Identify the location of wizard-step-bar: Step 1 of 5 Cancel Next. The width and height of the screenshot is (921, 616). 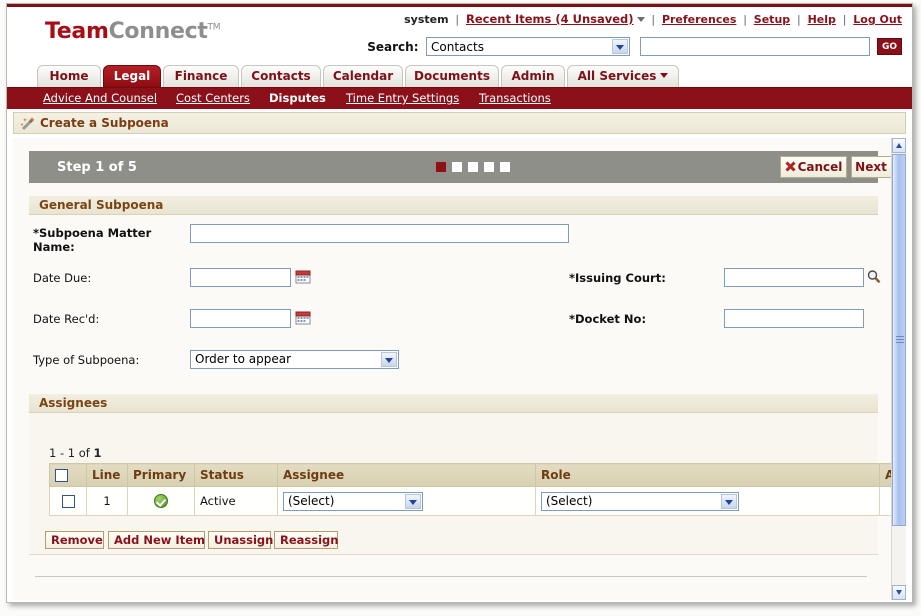
(460, 167).